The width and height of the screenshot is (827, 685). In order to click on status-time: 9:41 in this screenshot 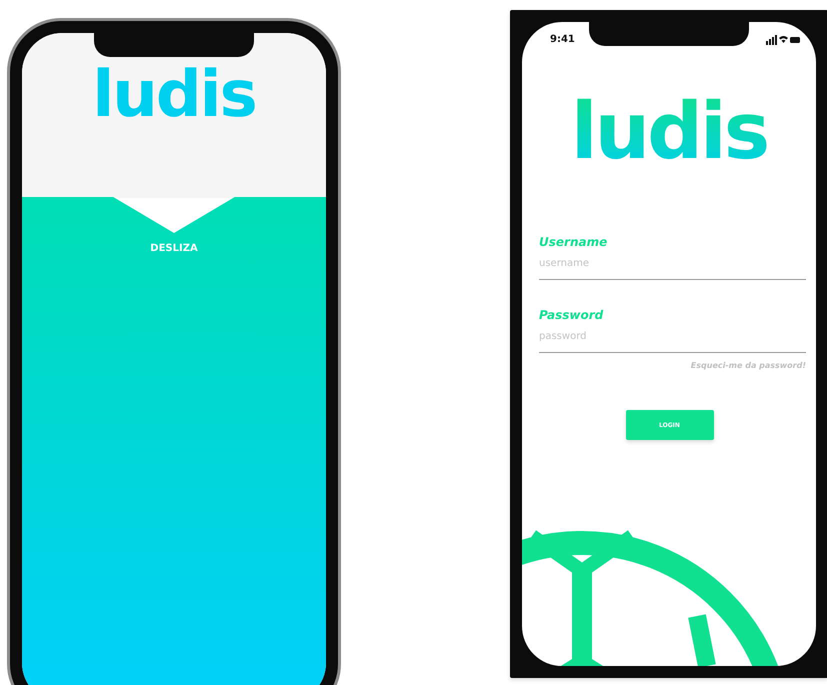, I will do `click(562, 39)`.